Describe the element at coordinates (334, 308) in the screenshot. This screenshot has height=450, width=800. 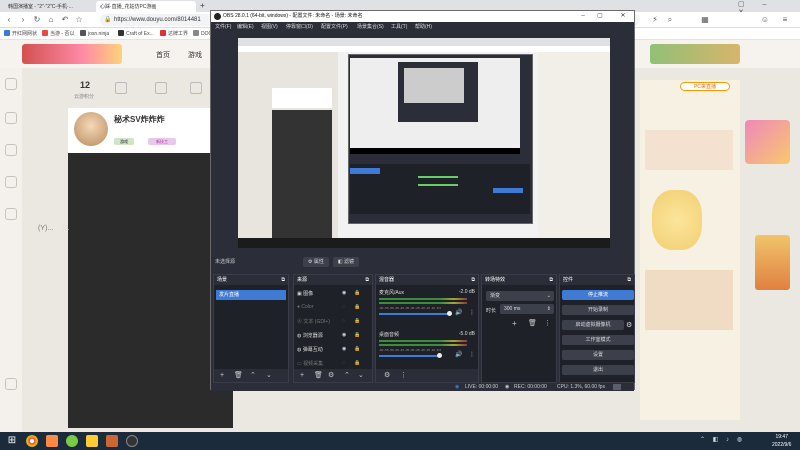
I see `source-item: ● Color ◌ 🔒` at that location.